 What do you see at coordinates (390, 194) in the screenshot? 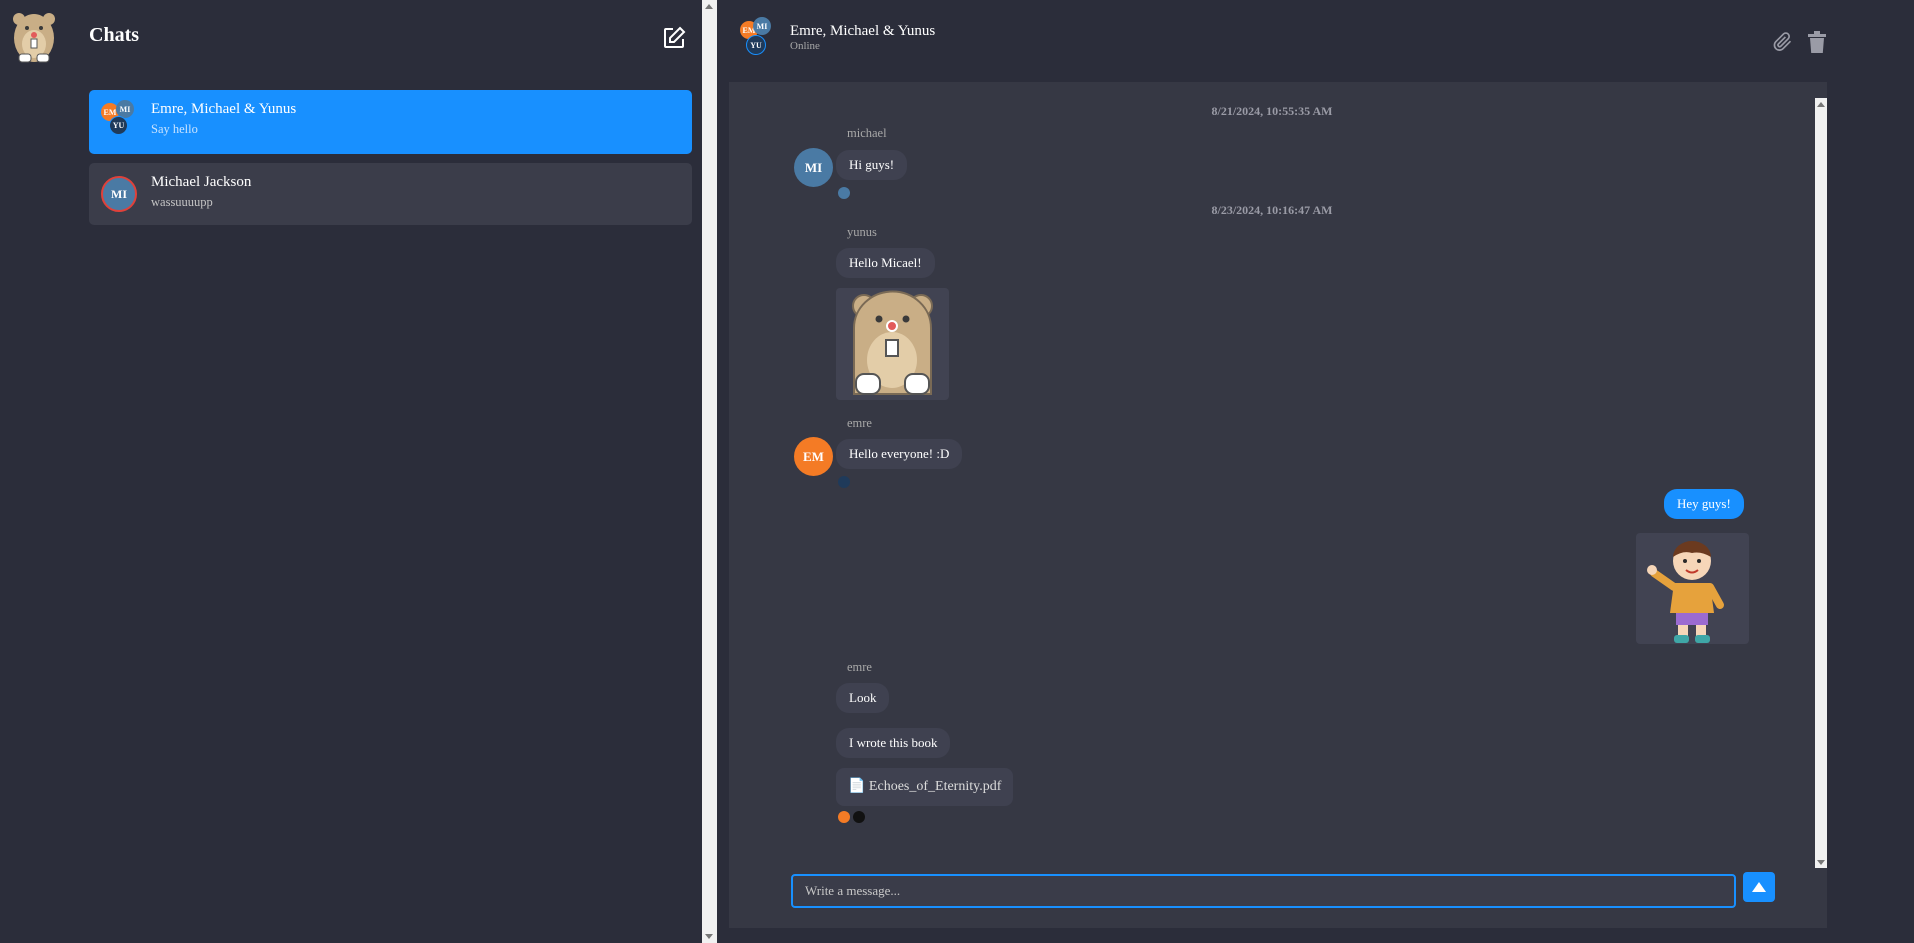
I see `chat-list-item-direct: MI Michael Jackson wassuuuupp` at bounding box center [390, 194].